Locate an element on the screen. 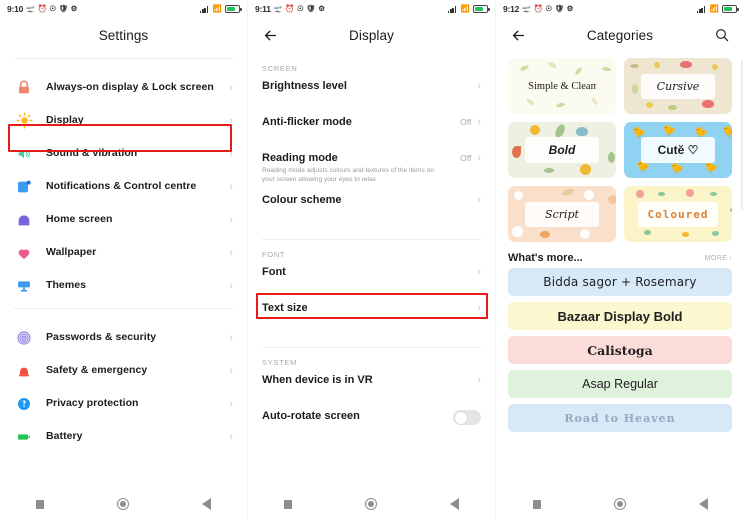 The height and width of the screenshot is (519, 744). fingerprint-icon is located at coordinates (24, 338).